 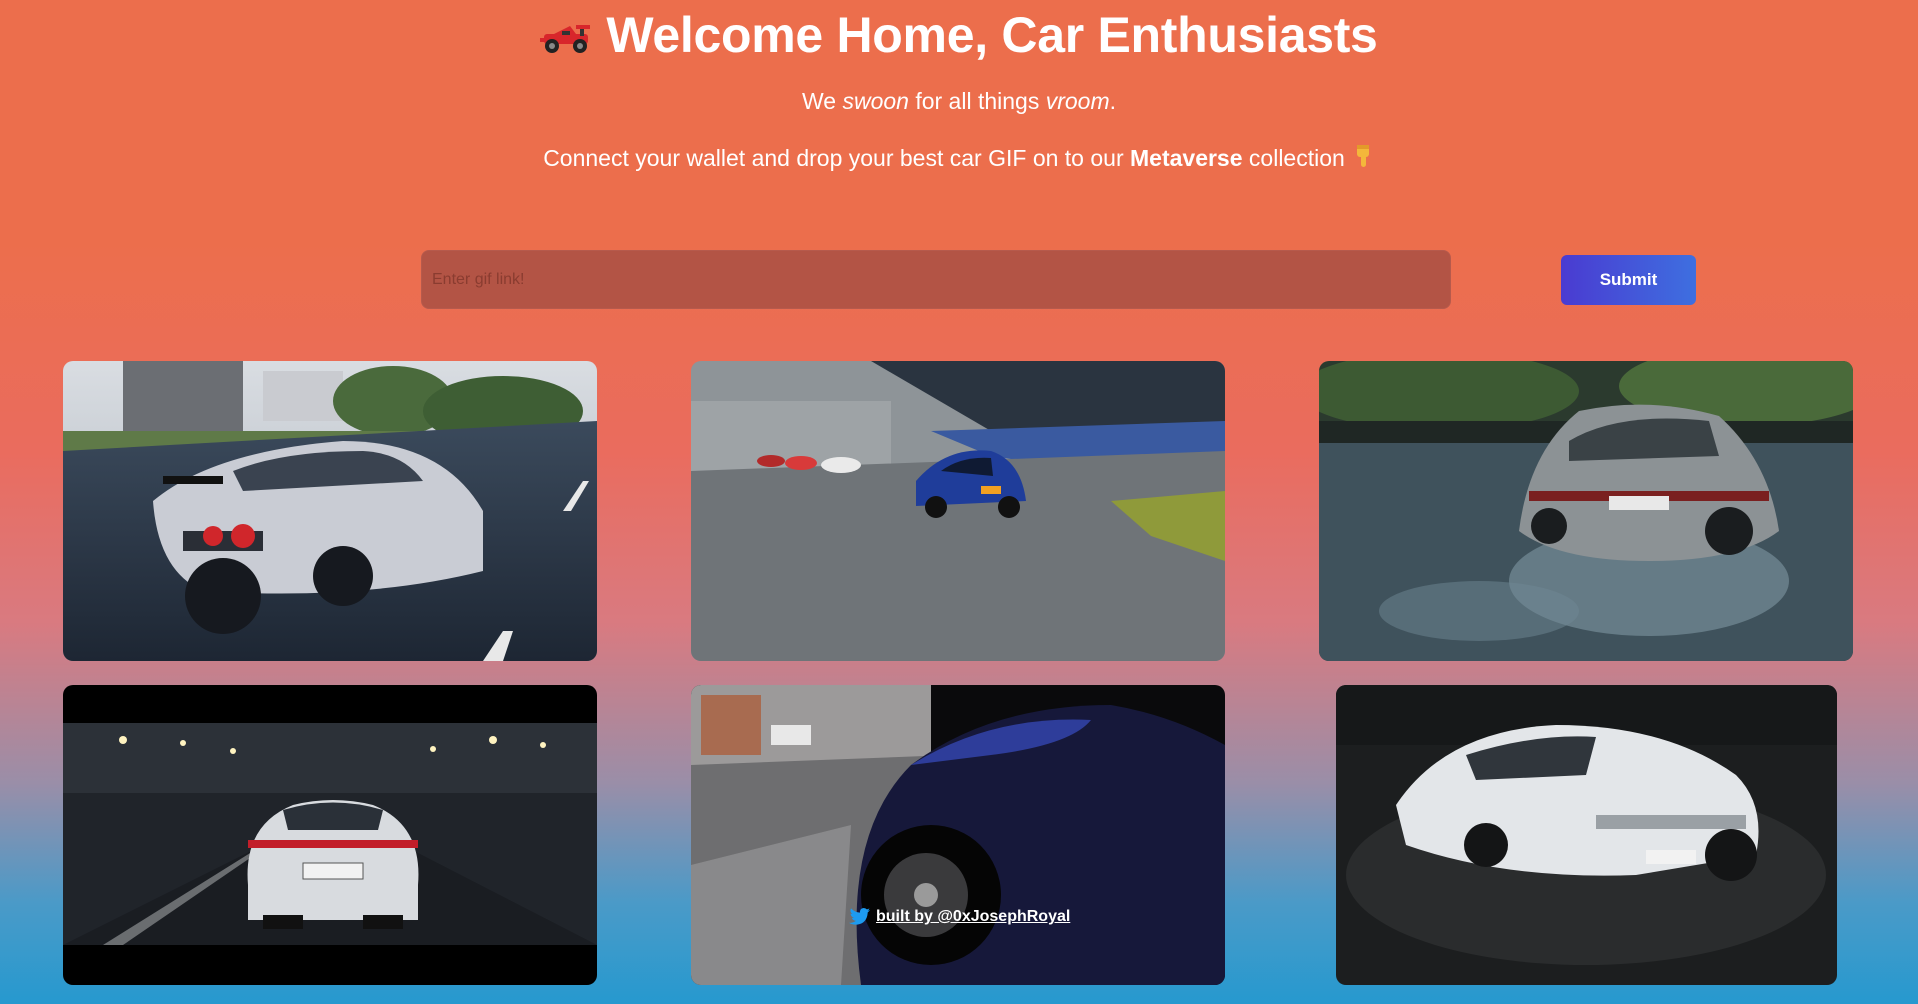 What do you see at coordinates (1186, 158) in the screenshot?
I see `metaverse-label: Metaverse` at bounding box center [1186, 158].